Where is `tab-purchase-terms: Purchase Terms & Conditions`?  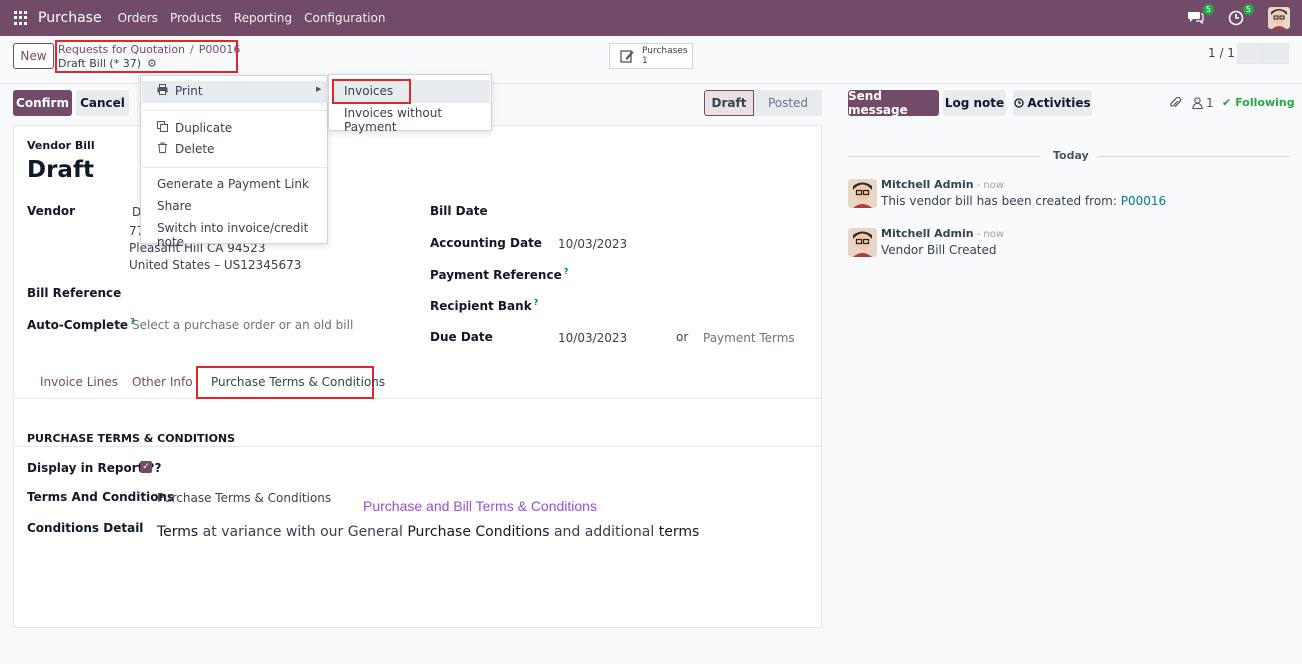 tab-purchase-terms: Purchase Terms & Conditions is located at coordinates (298, 382).